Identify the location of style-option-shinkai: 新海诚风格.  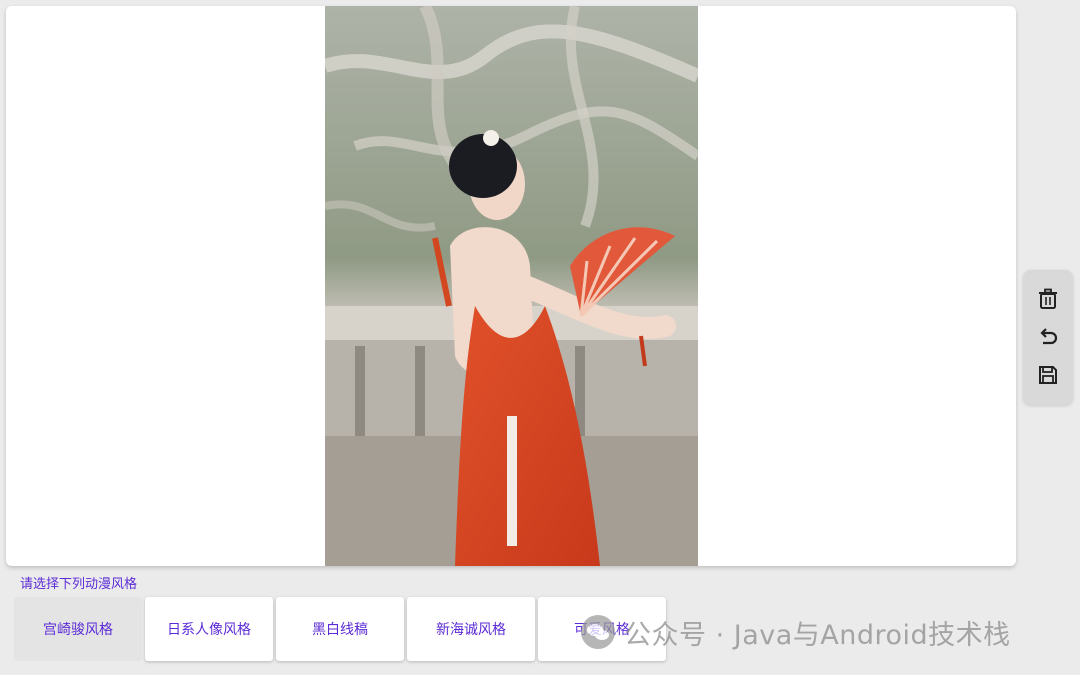
(471, 629).